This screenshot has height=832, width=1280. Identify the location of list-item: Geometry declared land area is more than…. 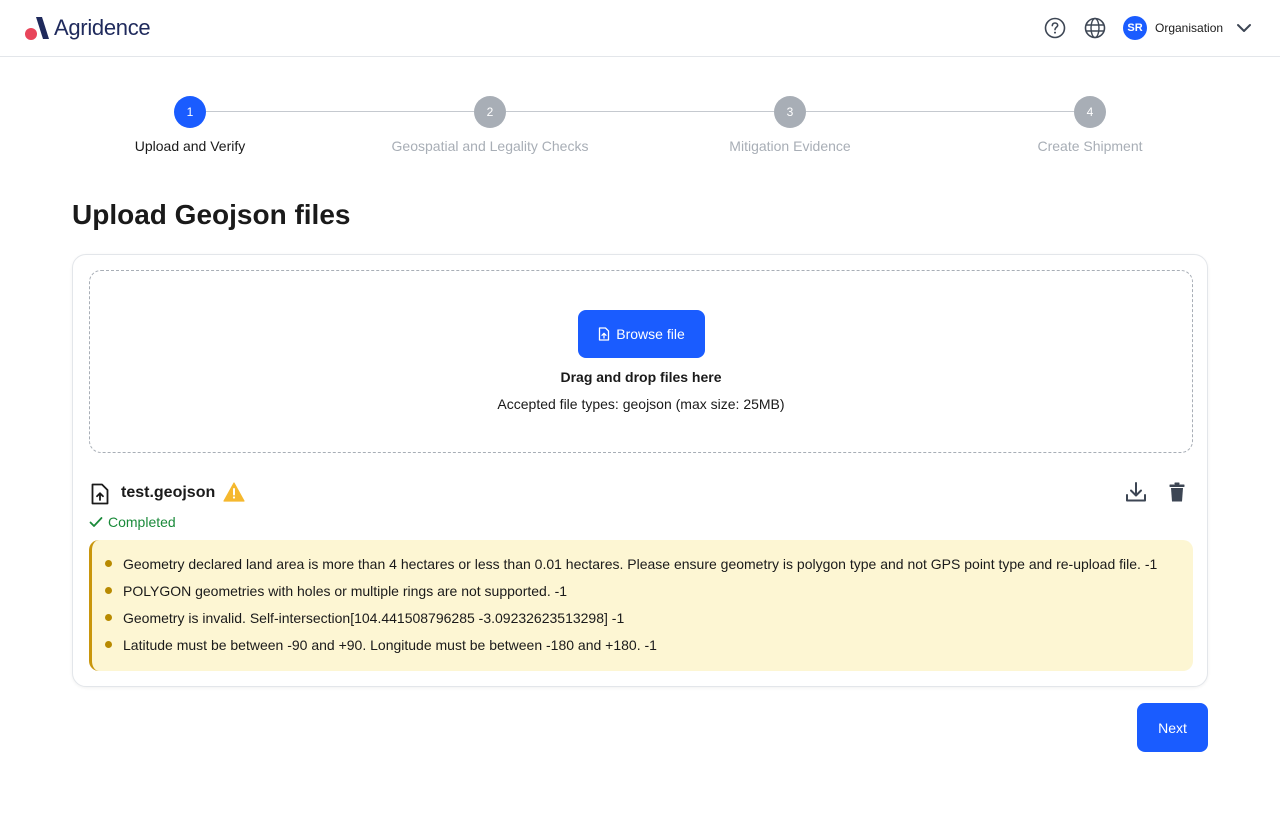
(631, 567).